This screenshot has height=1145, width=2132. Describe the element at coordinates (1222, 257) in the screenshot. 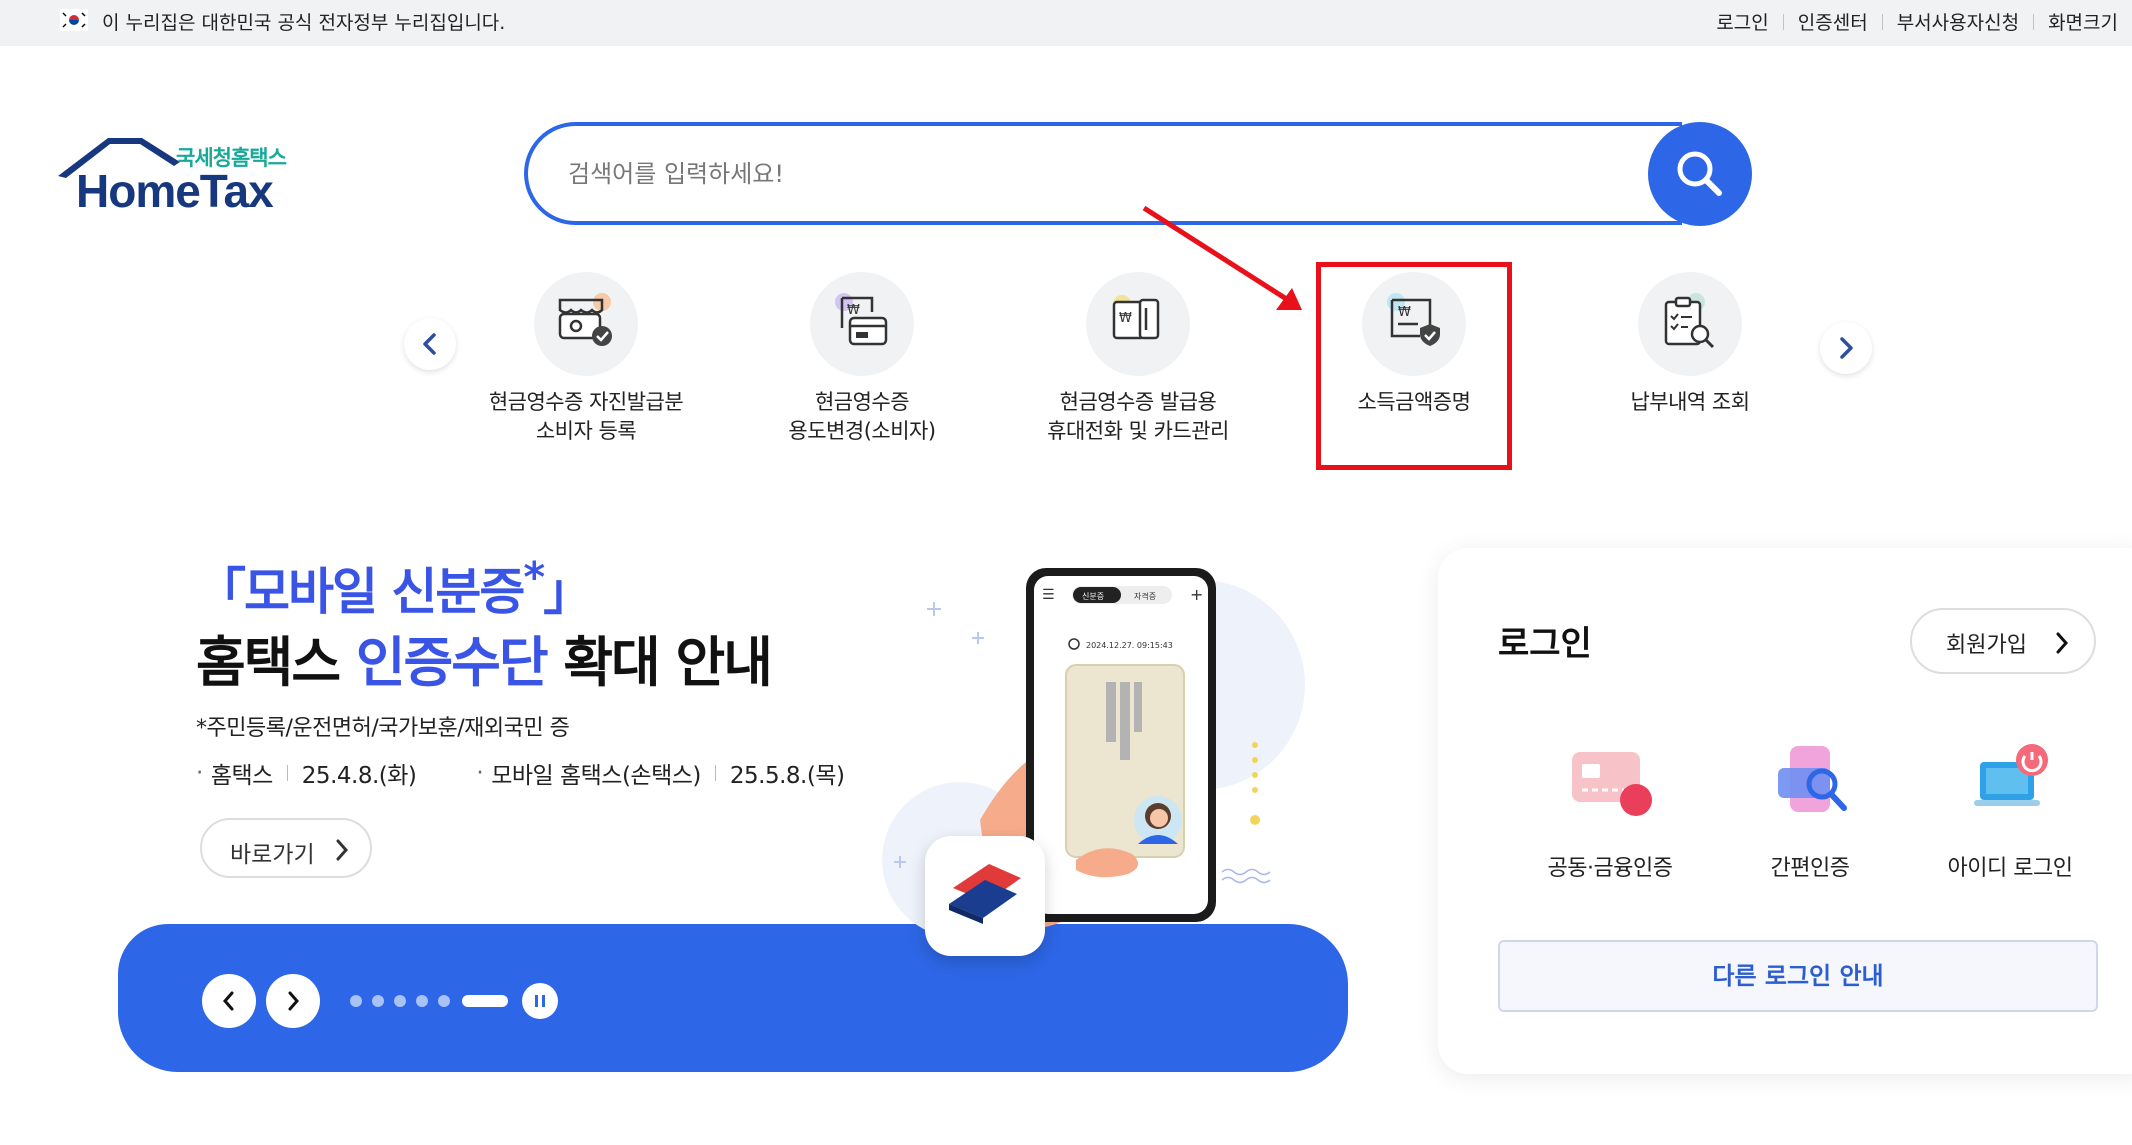

I see `red-arrow-annotation` at that location.